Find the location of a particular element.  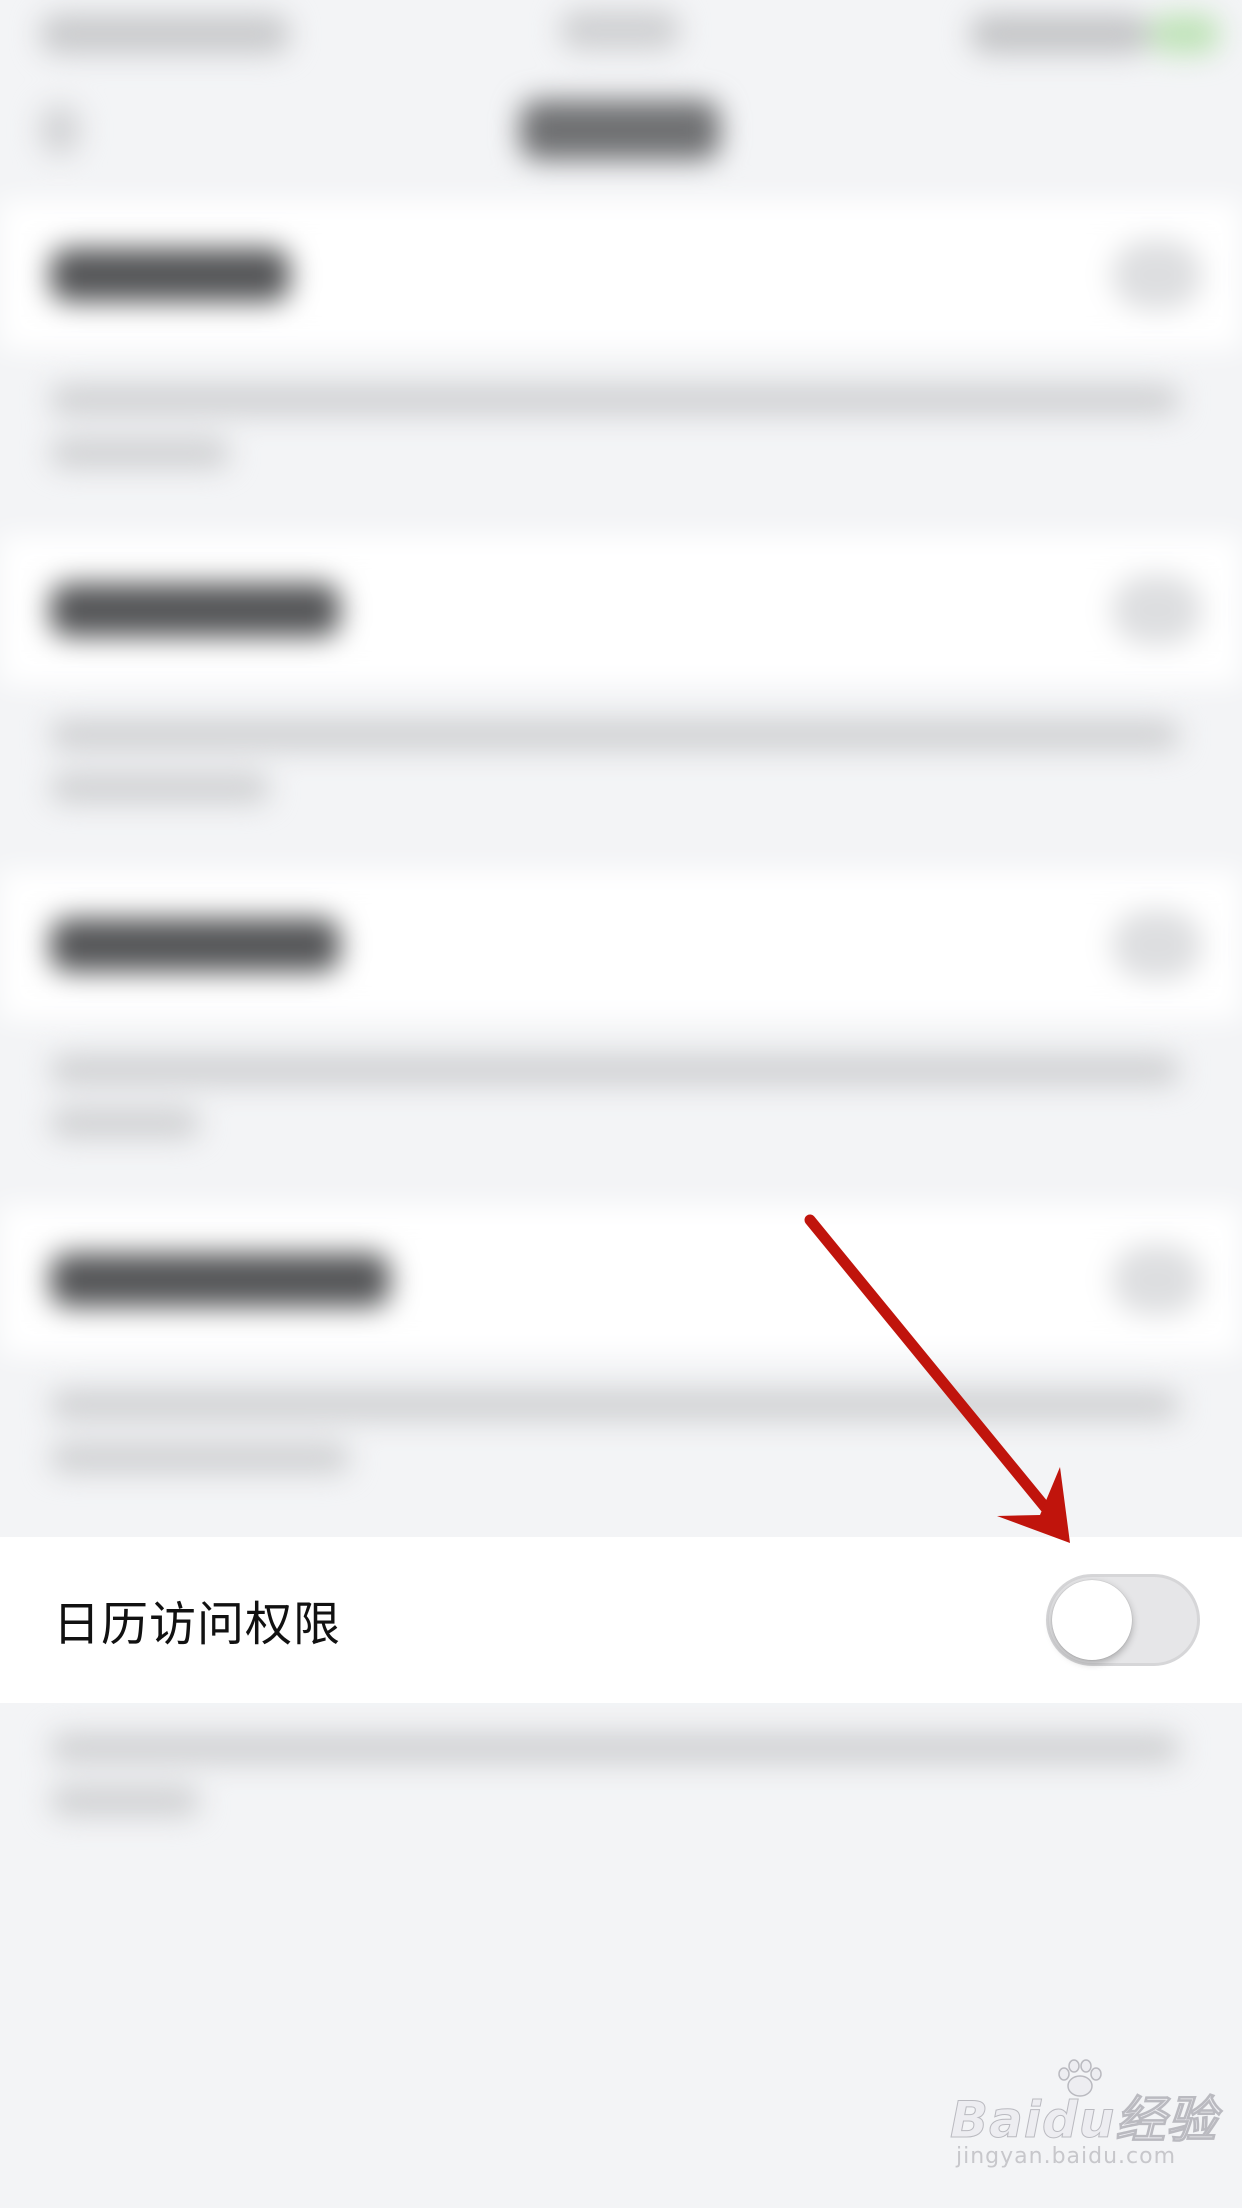

watermark: Baidu经验 jingyan.baidu.com is located at coordinates (1083, 2119).